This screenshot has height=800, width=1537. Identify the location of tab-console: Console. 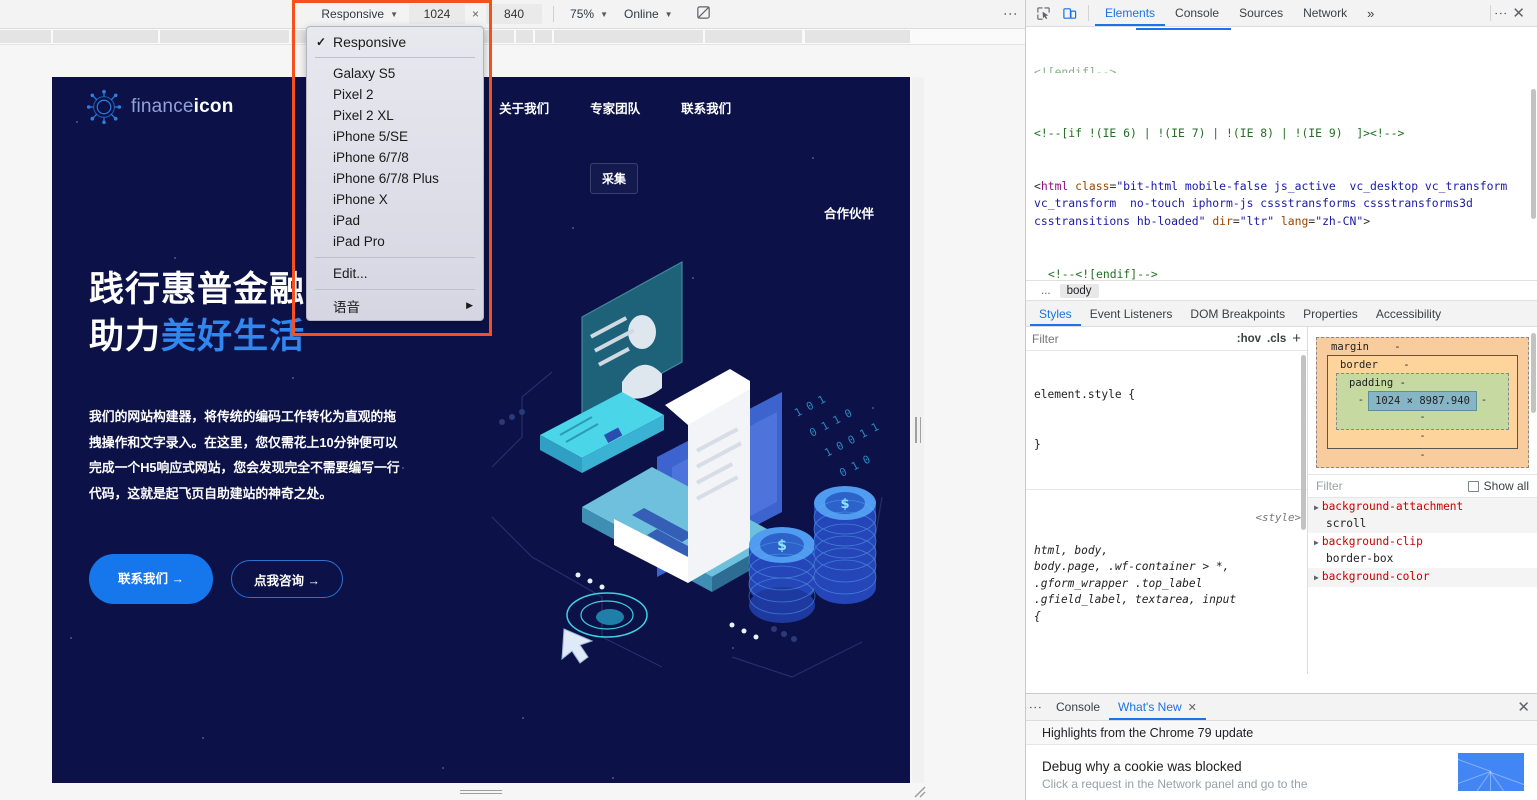
(1197, 13).